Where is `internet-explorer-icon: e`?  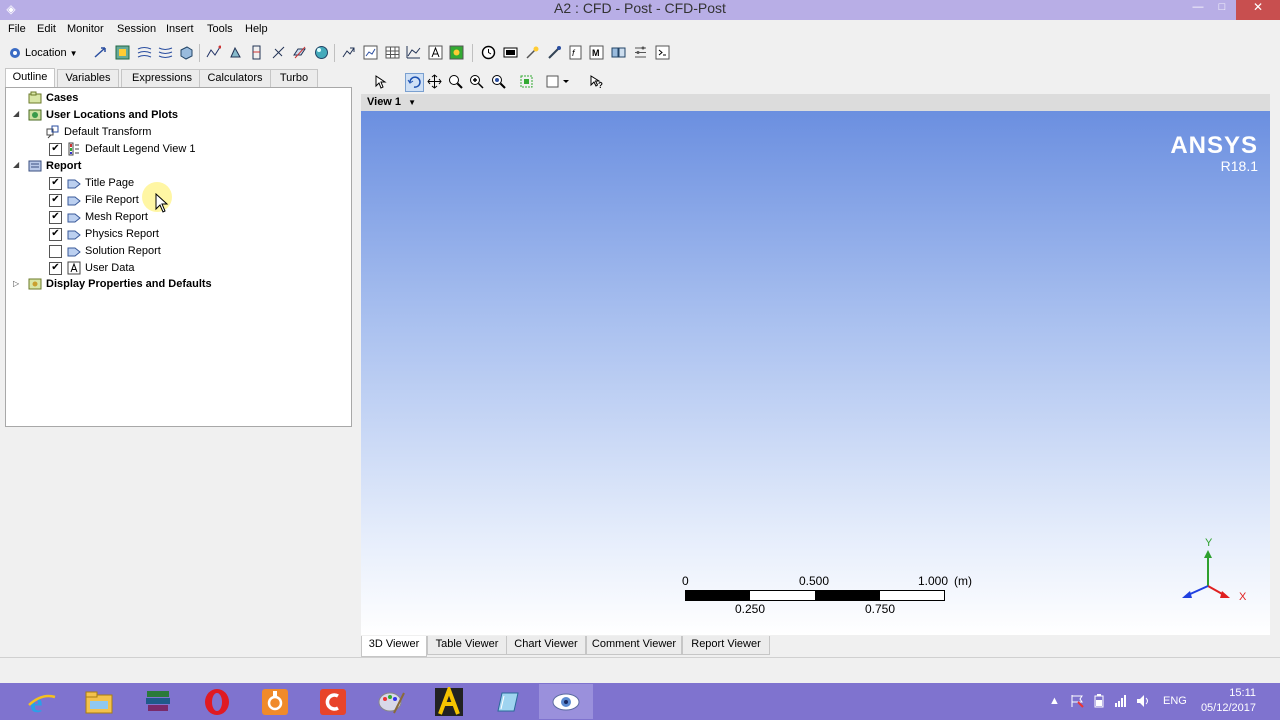
internet-explorer-icon: e is located at coordinates (42, 701).